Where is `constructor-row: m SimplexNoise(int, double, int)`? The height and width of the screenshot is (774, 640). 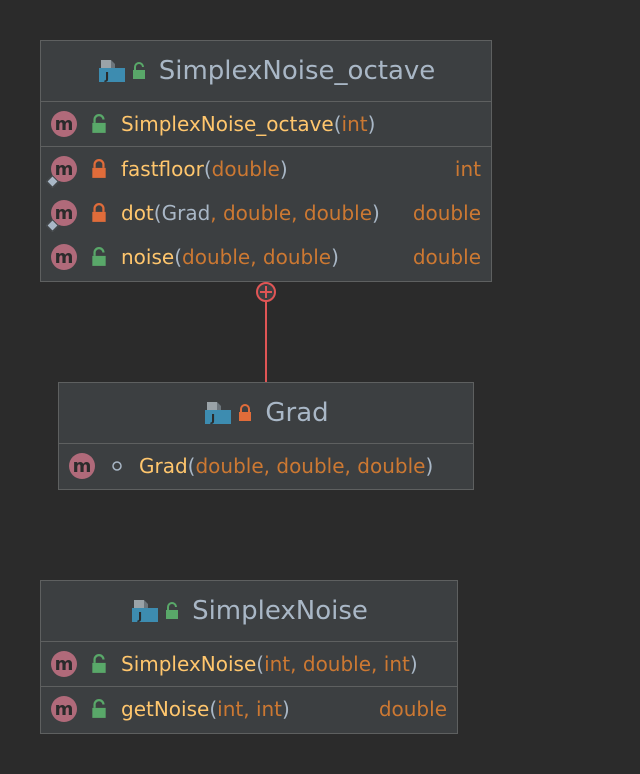
constructor-row: m SimplexNoise(int, double, int) is located at coordinates (249, 664).